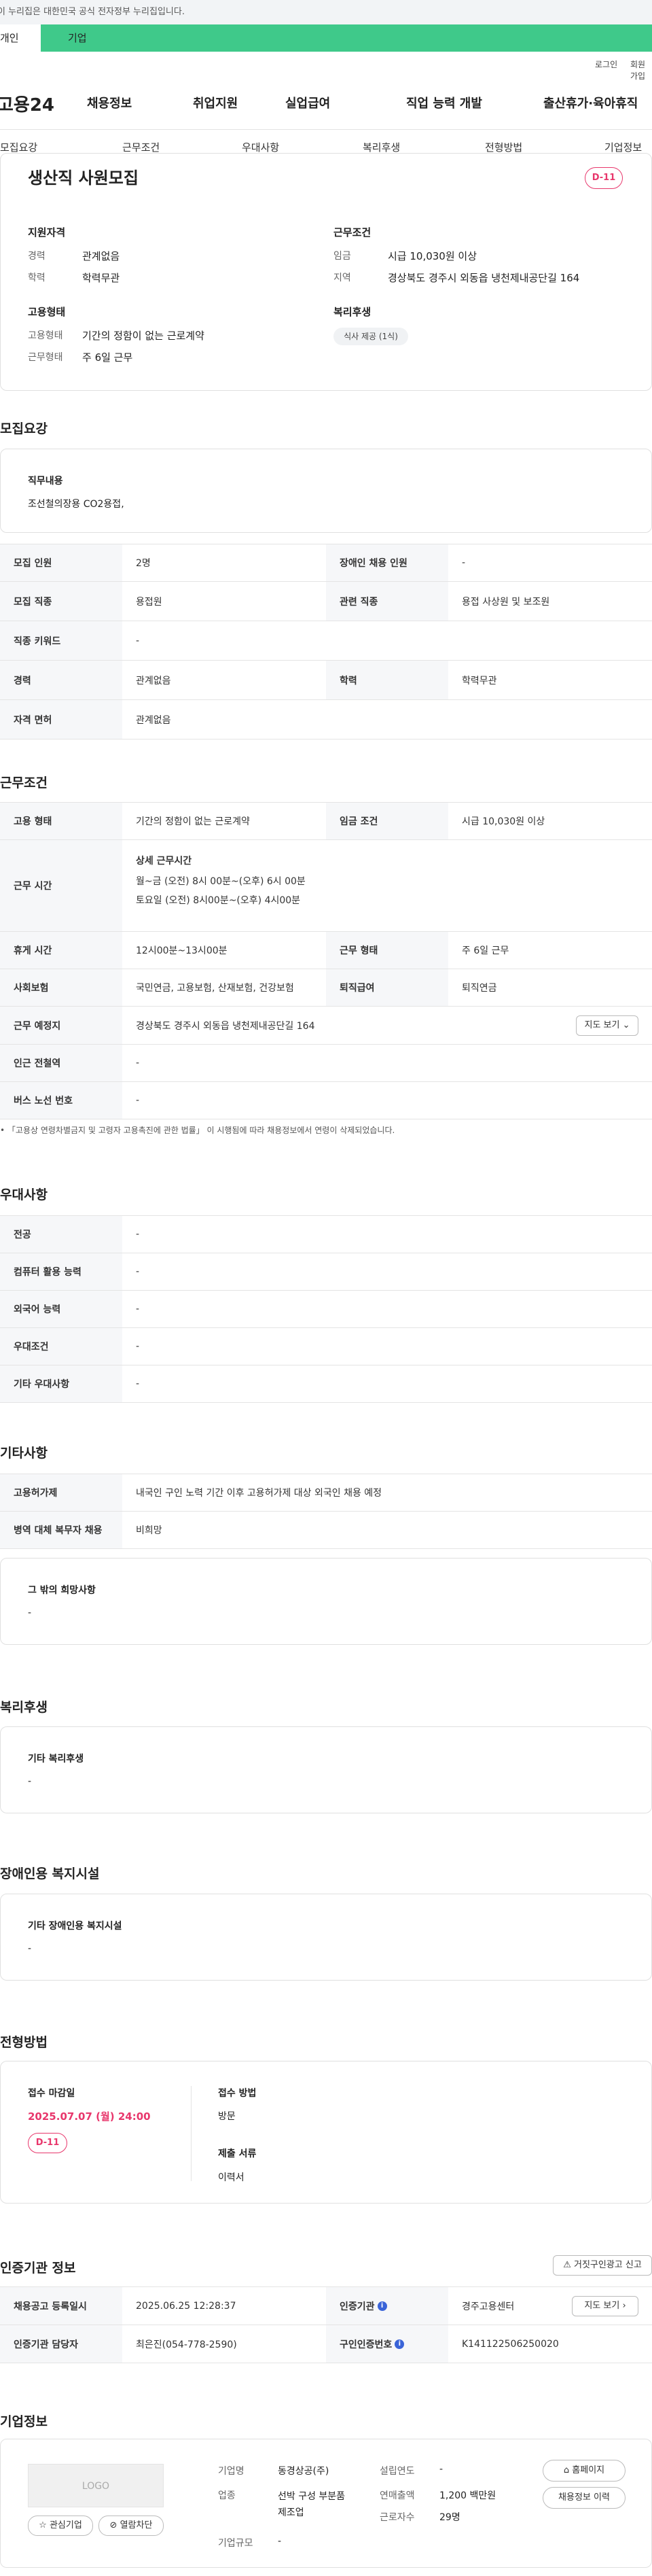 The height and width of the screenshot is (2576, 652). Describe the element at coordinates (602, 2265) in the screenshot. I see `report-fake-ad-button: ⚠ 거짓구인광고 신고` at that location.